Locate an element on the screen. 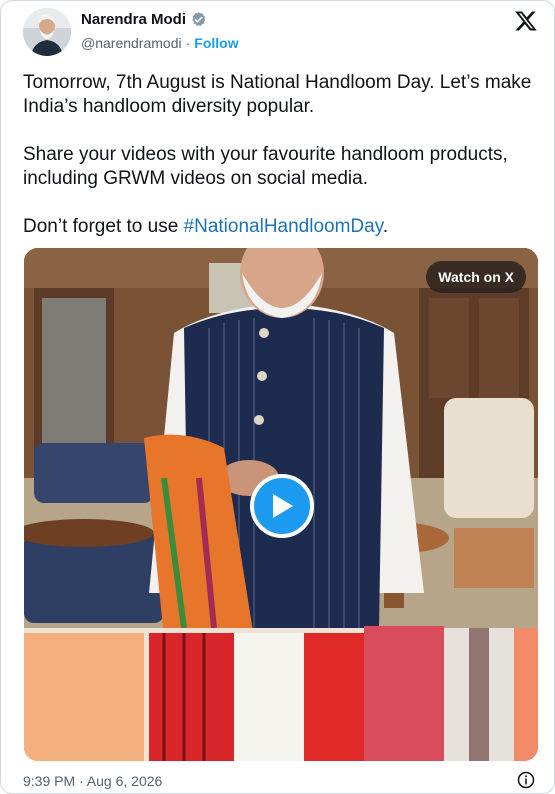 Image resolution: width=555 pixels, height=794 pixels. avatar-image is located at coordinates (47, 32).